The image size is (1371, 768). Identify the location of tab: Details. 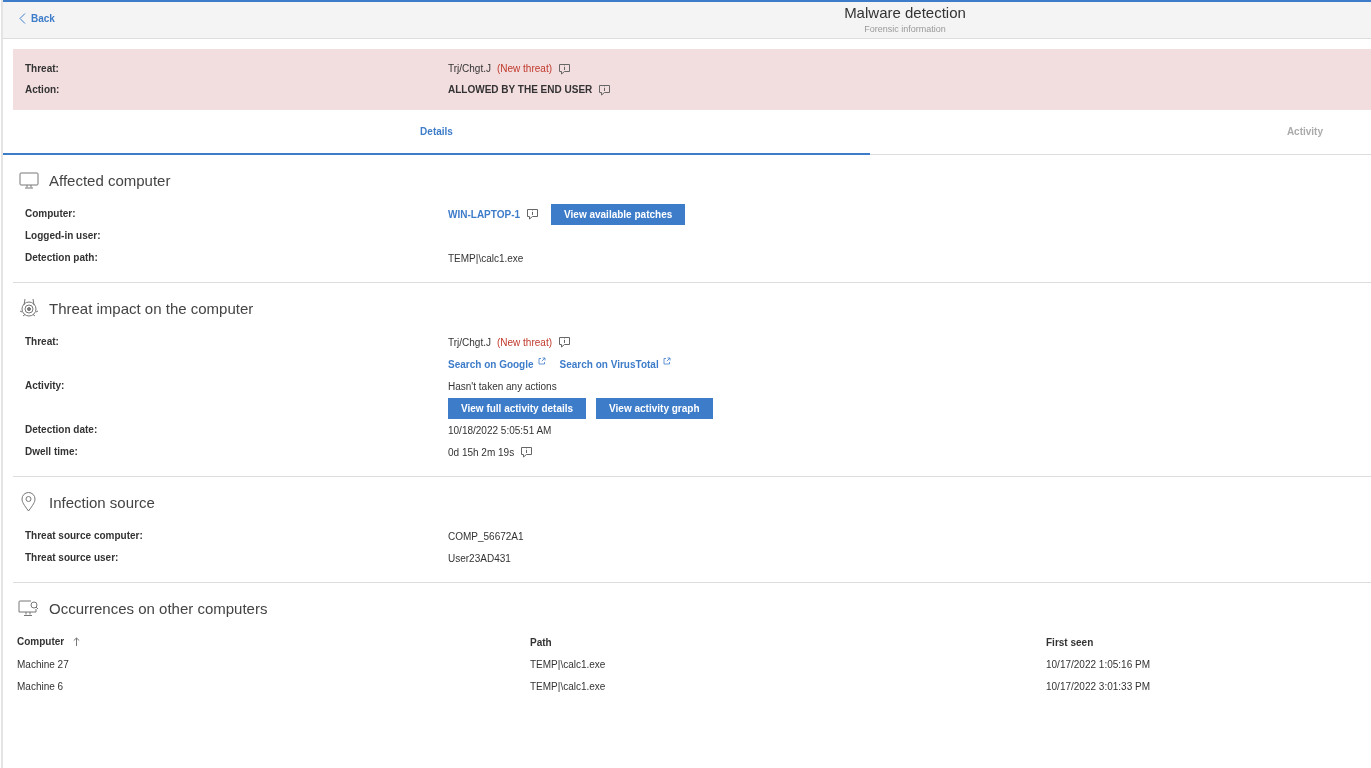
(436, 132).